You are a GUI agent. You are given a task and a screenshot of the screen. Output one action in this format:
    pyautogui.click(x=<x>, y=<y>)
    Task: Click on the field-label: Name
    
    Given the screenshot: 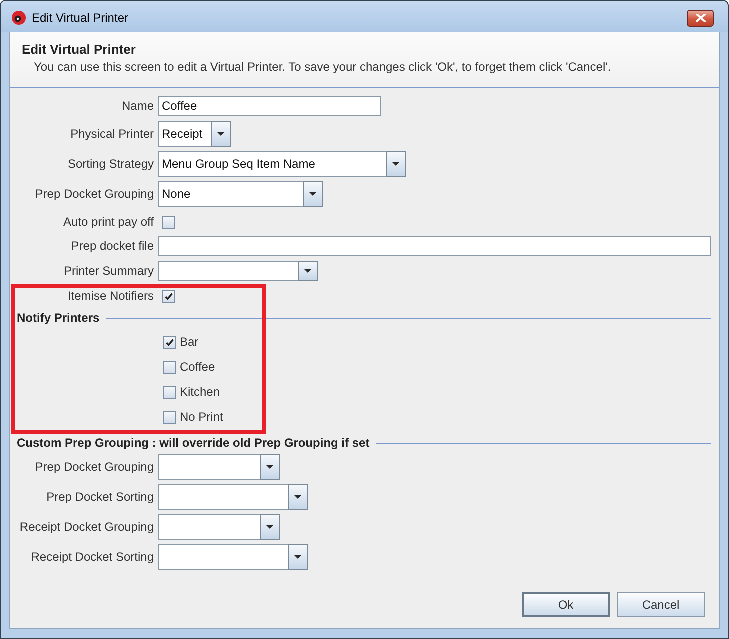 What is the action you would take?
    pyautogui.click(x=138, y=106)
    